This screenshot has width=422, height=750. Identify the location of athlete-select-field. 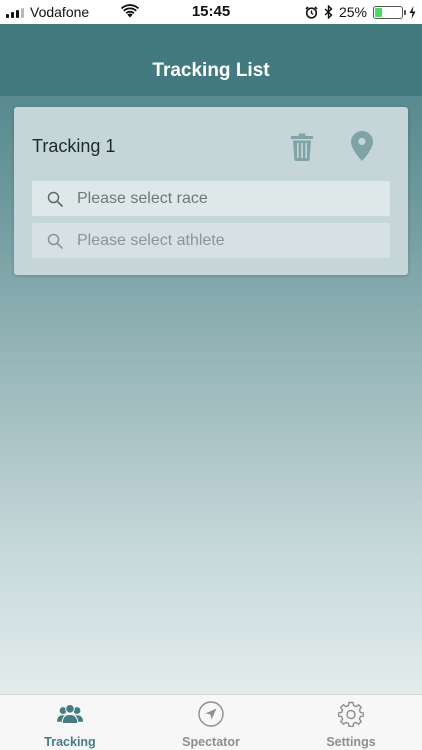
(211, 240).